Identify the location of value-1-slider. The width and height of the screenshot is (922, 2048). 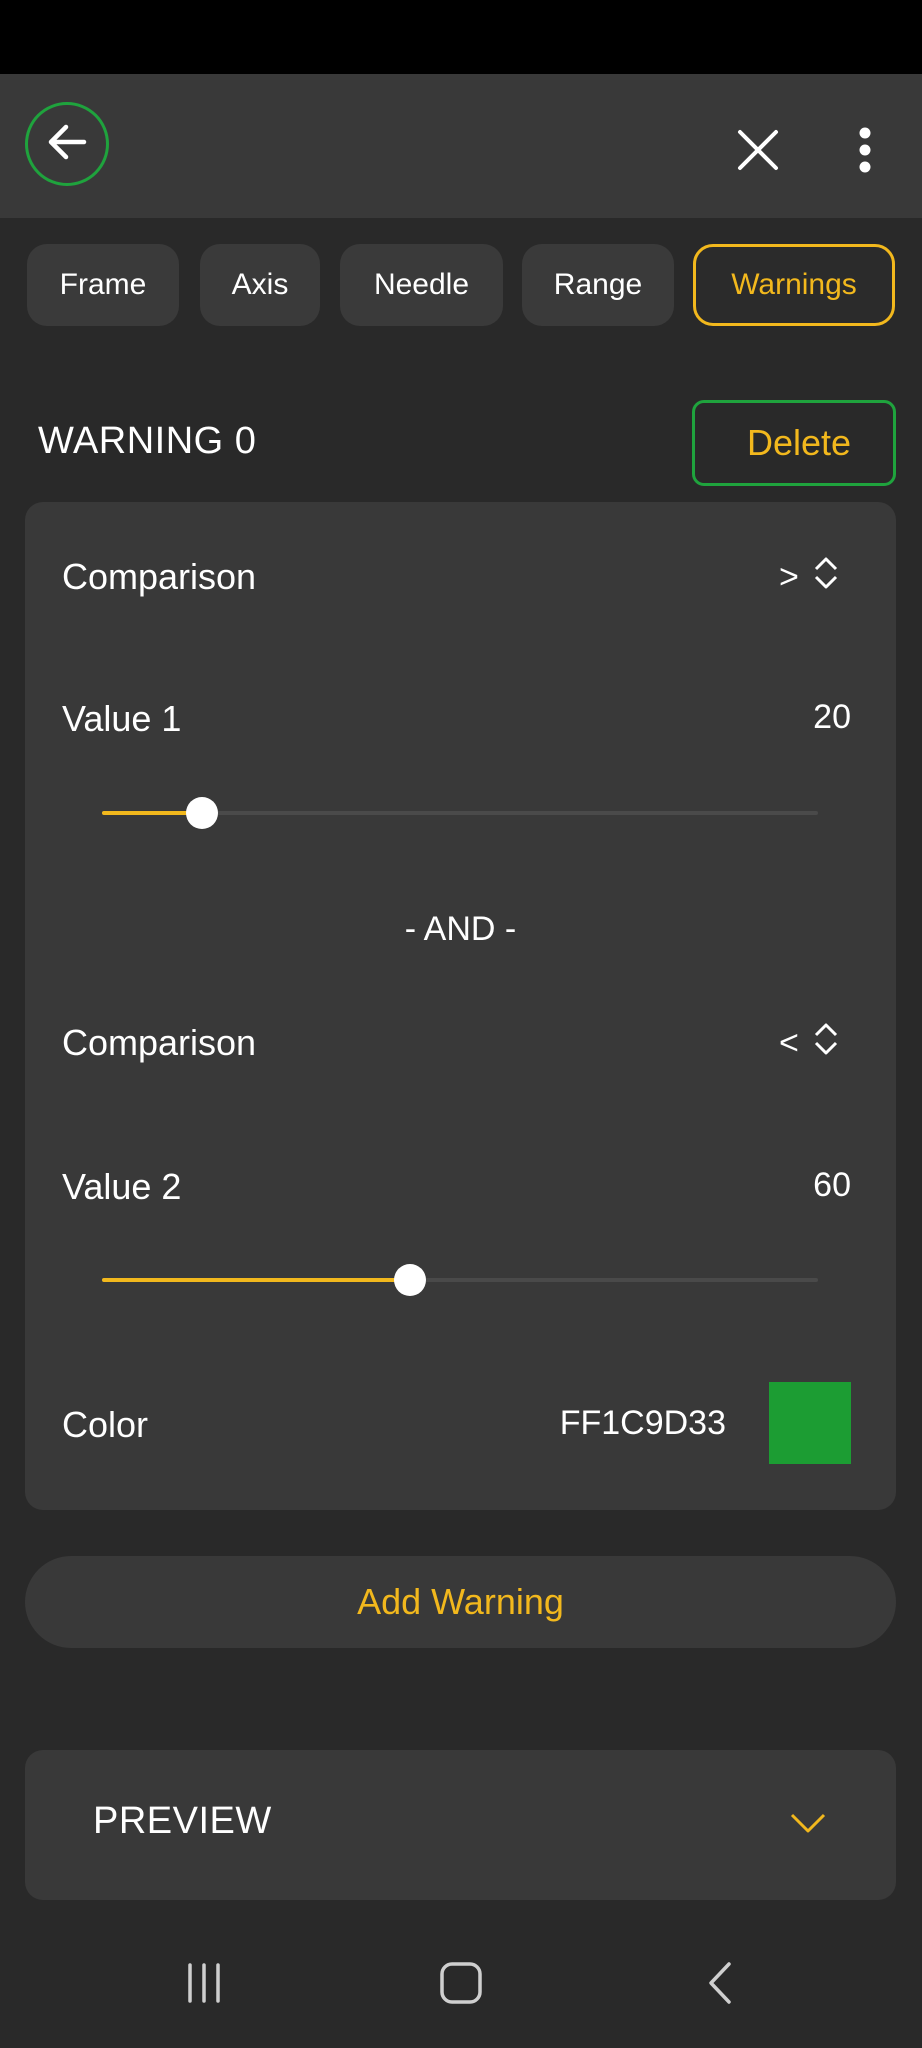
(460, 813).